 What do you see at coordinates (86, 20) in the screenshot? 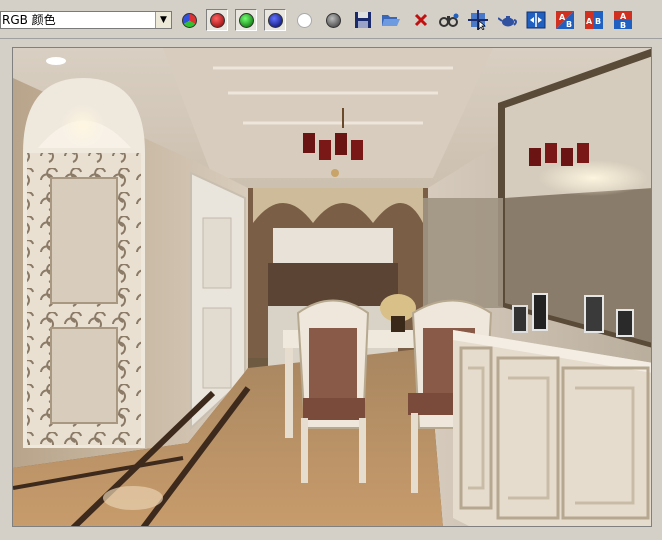
I see `channel-select: RGB 颜色 ▼` at bounding box center [86, 20].